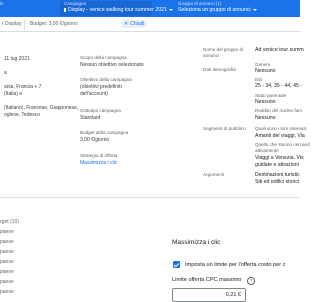 This screenshot has height=302, width=320. What do you see at coordinates (265, 102) in the screenshot?
I see `parental-status-value: Nessuno` at bounding box center [265, 102].